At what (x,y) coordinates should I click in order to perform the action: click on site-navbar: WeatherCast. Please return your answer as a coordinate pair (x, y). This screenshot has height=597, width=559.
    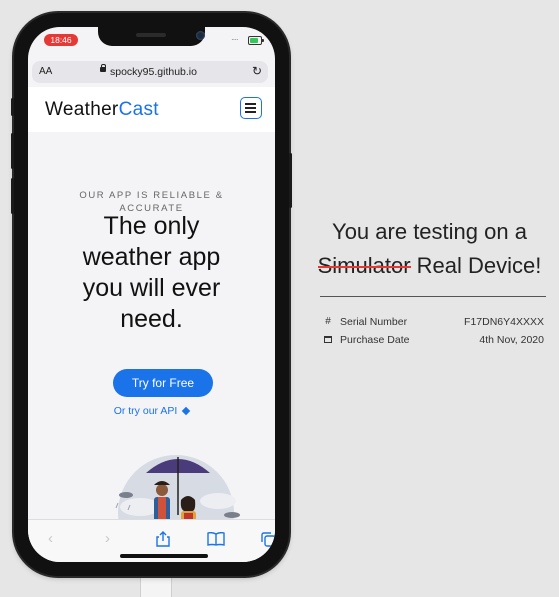
    Looking at the image, I should click on (151, 109).